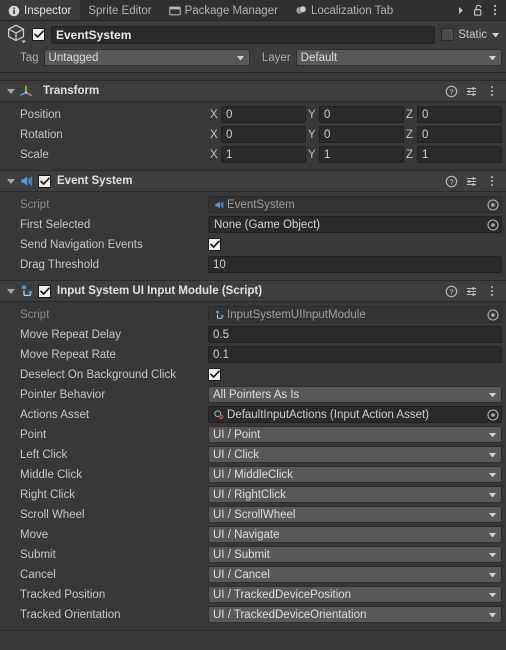 Image resolution: width=506 pixels, height=650 pixels. I want to click on property-label: Cancel, so click(38, 574).